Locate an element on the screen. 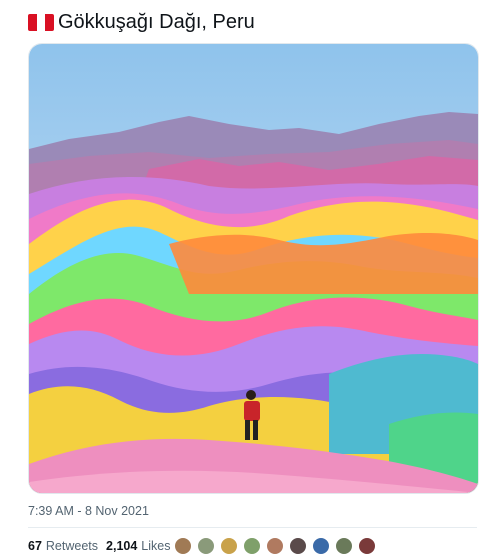  tweet-timestamp: 7:39 AM - 8 Nov 2021 is located at coordinates (88, 511).